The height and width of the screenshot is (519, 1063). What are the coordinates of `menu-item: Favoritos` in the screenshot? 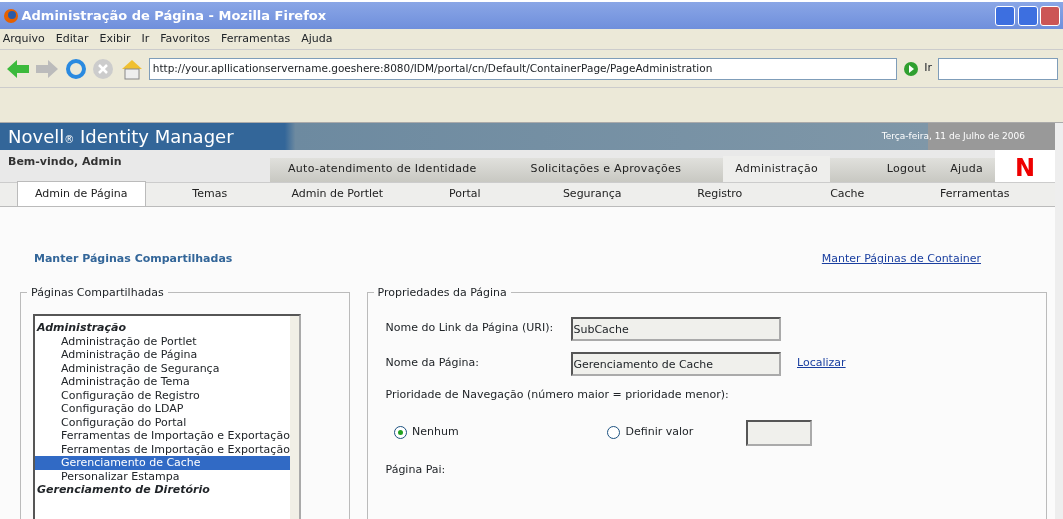 It's located at (185, 39).